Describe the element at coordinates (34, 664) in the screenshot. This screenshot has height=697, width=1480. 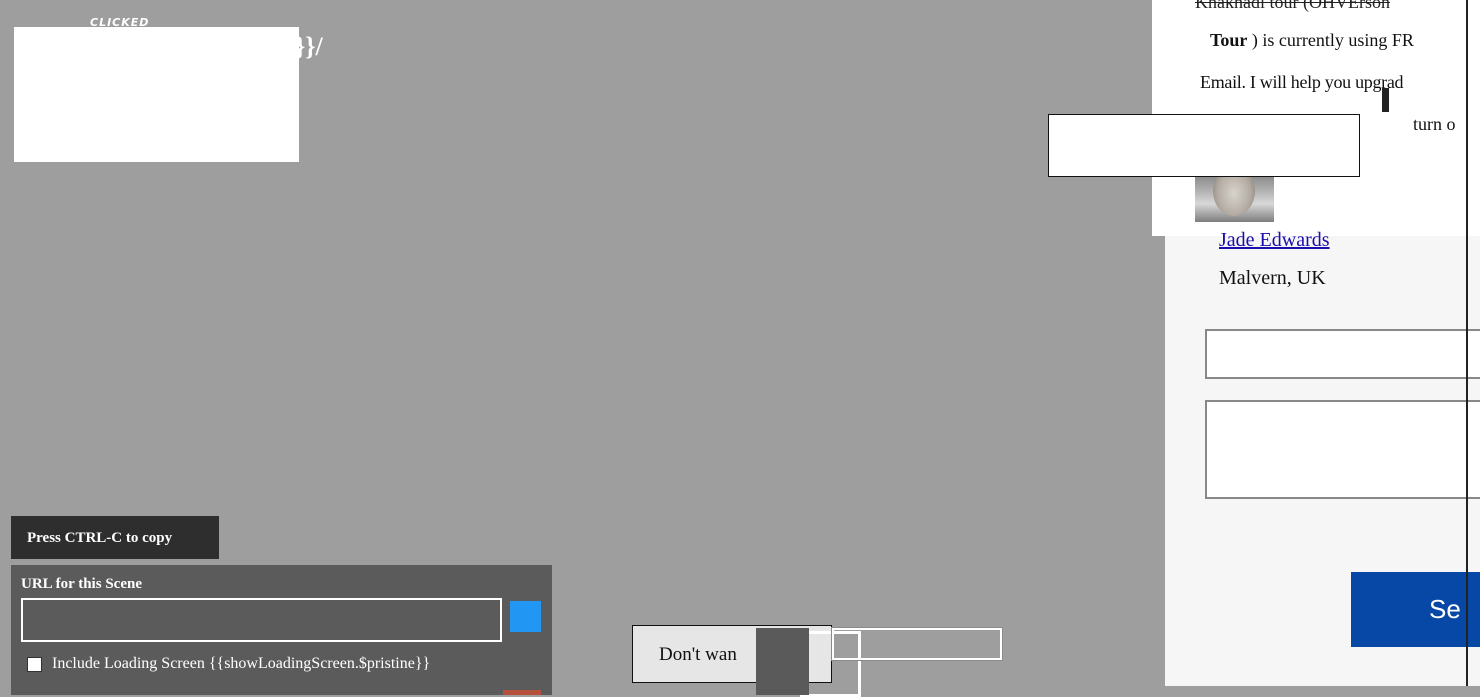
I see `include-loading-checkbox` at that location.